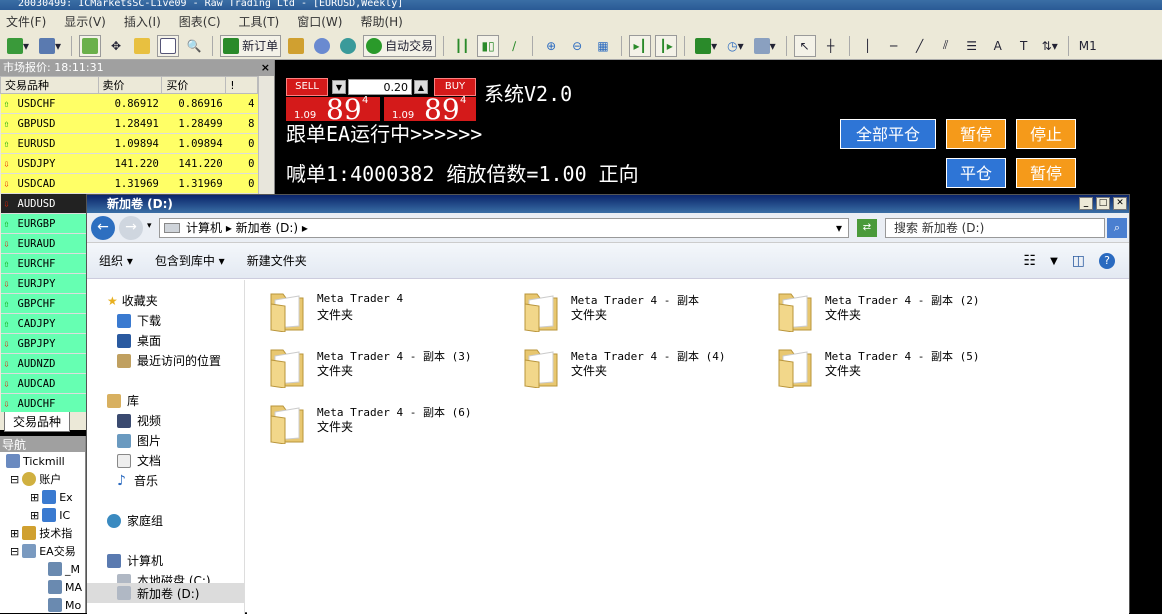  I want to click on nav-item-ea-2: MA, so click(42, 587).